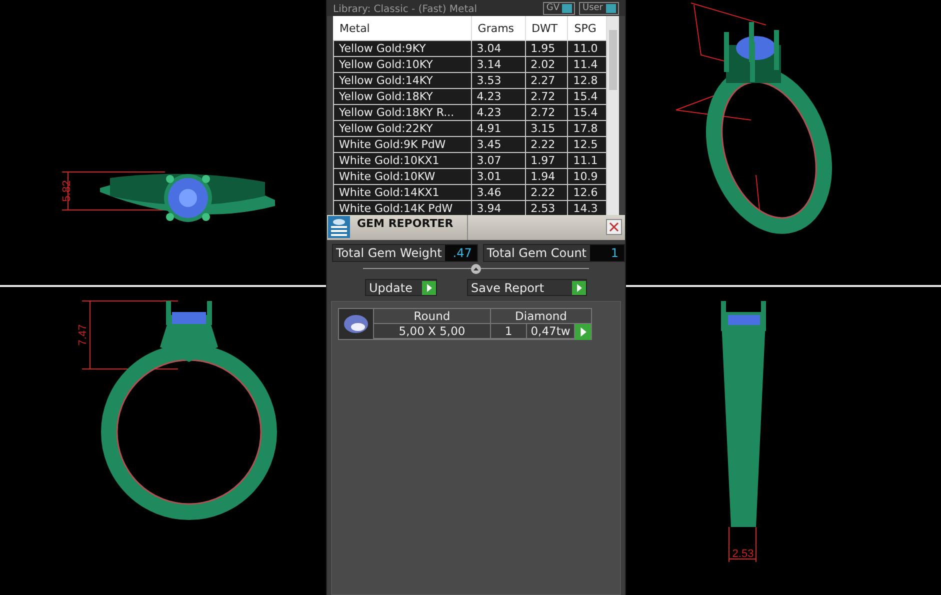  I want to click on table-cell: Yellow Gold:10KY, so click(403, 64).